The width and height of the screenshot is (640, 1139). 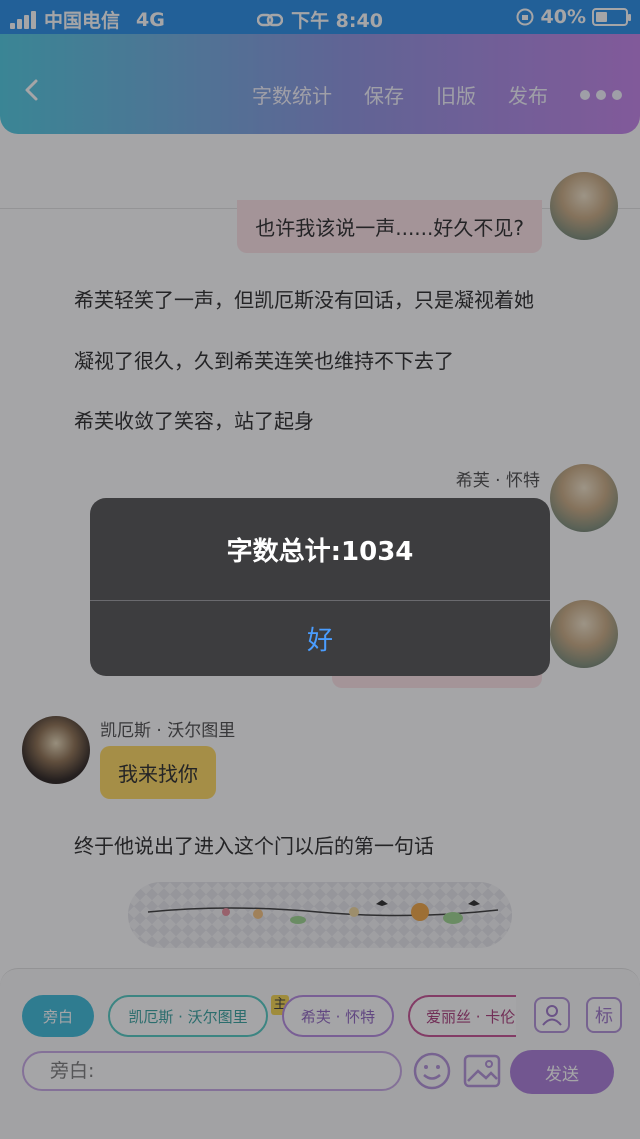 I want to click on ok-button: 好, so click(x=320, y=638).